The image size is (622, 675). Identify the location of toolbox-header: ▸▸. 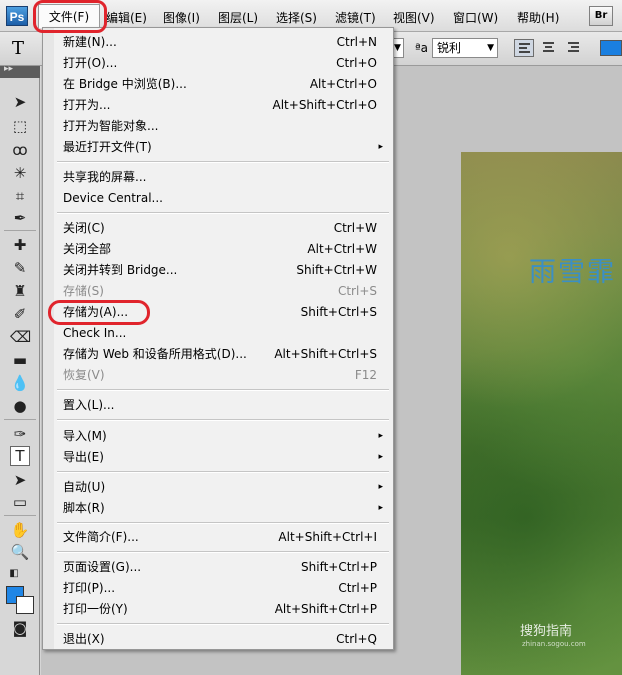
(20, 71).